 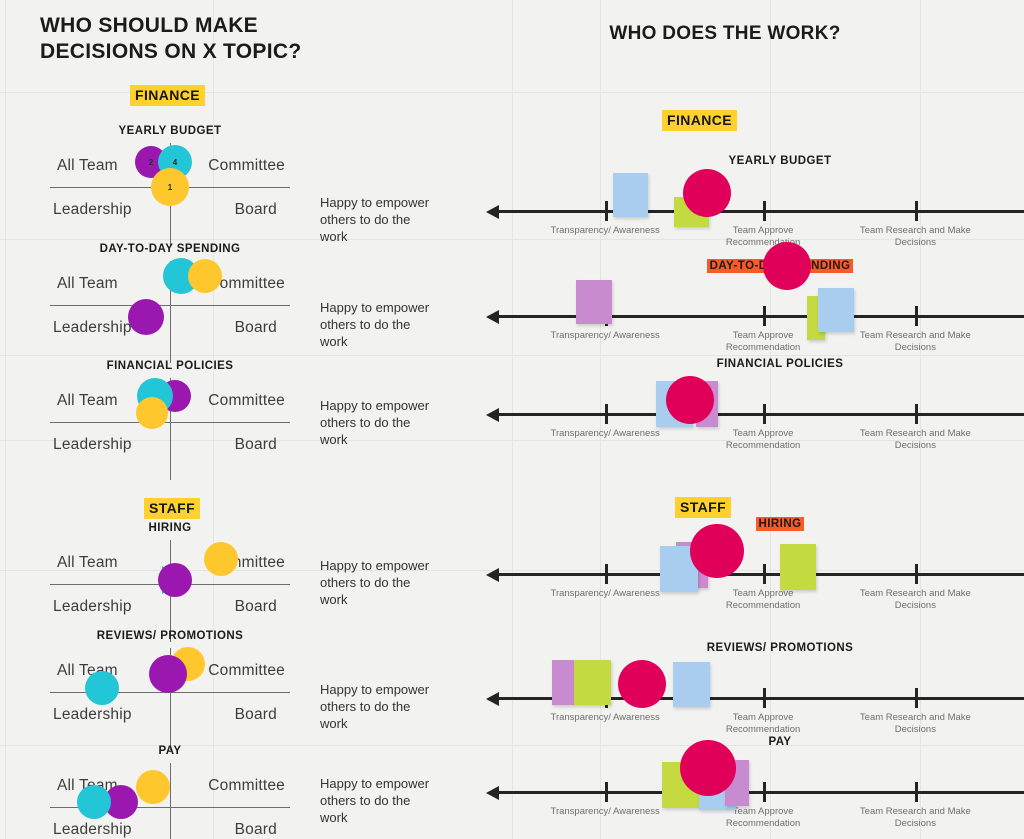 What do you see at coordinates (170, 366) in the screenshot?
I see `quadrant-title-financial-policies: FINANCIAL POLICIES` at bounding box center [170, 366].